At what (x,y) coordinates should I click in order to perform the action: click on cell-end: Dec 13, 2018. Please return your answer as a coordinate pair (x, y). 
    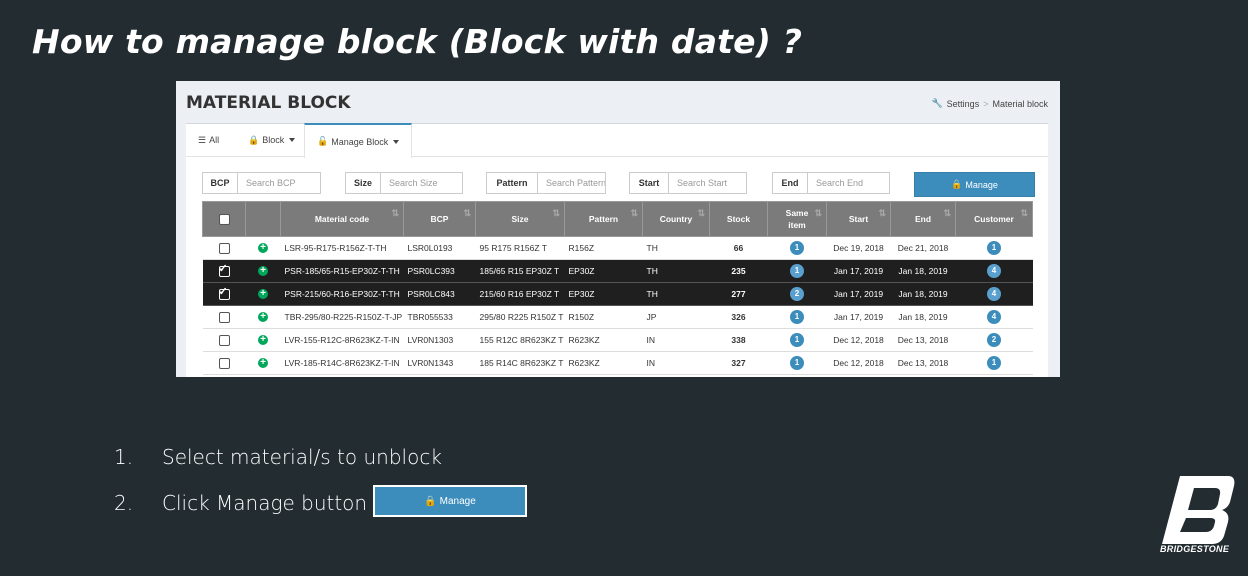
    Looking at the image, I should click on (923, 340).